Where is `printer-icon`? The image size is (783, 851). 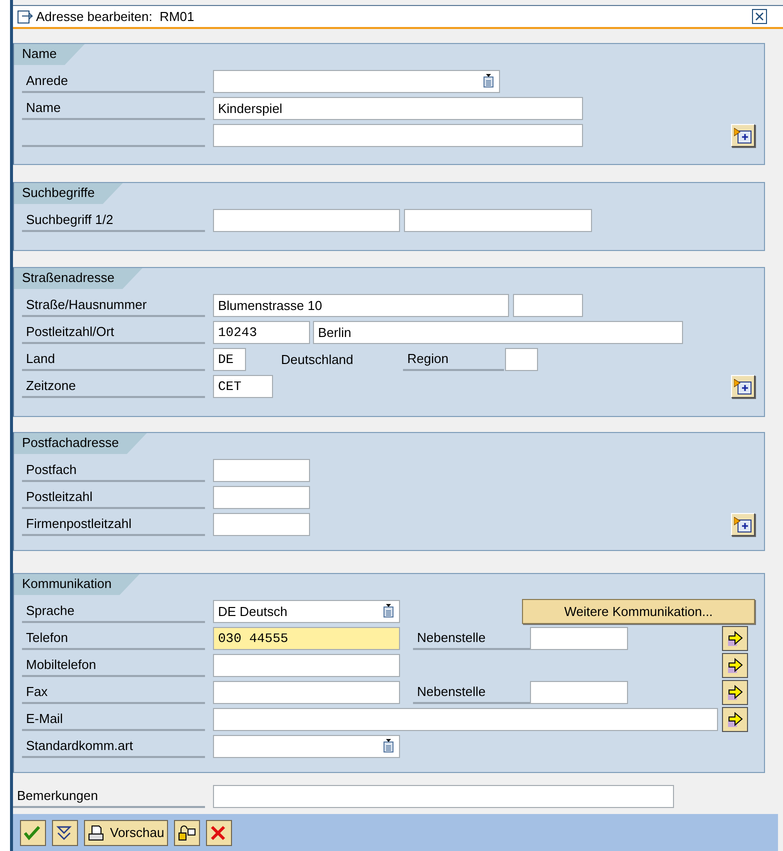 printer-icon is located at coordinates (96, 832).